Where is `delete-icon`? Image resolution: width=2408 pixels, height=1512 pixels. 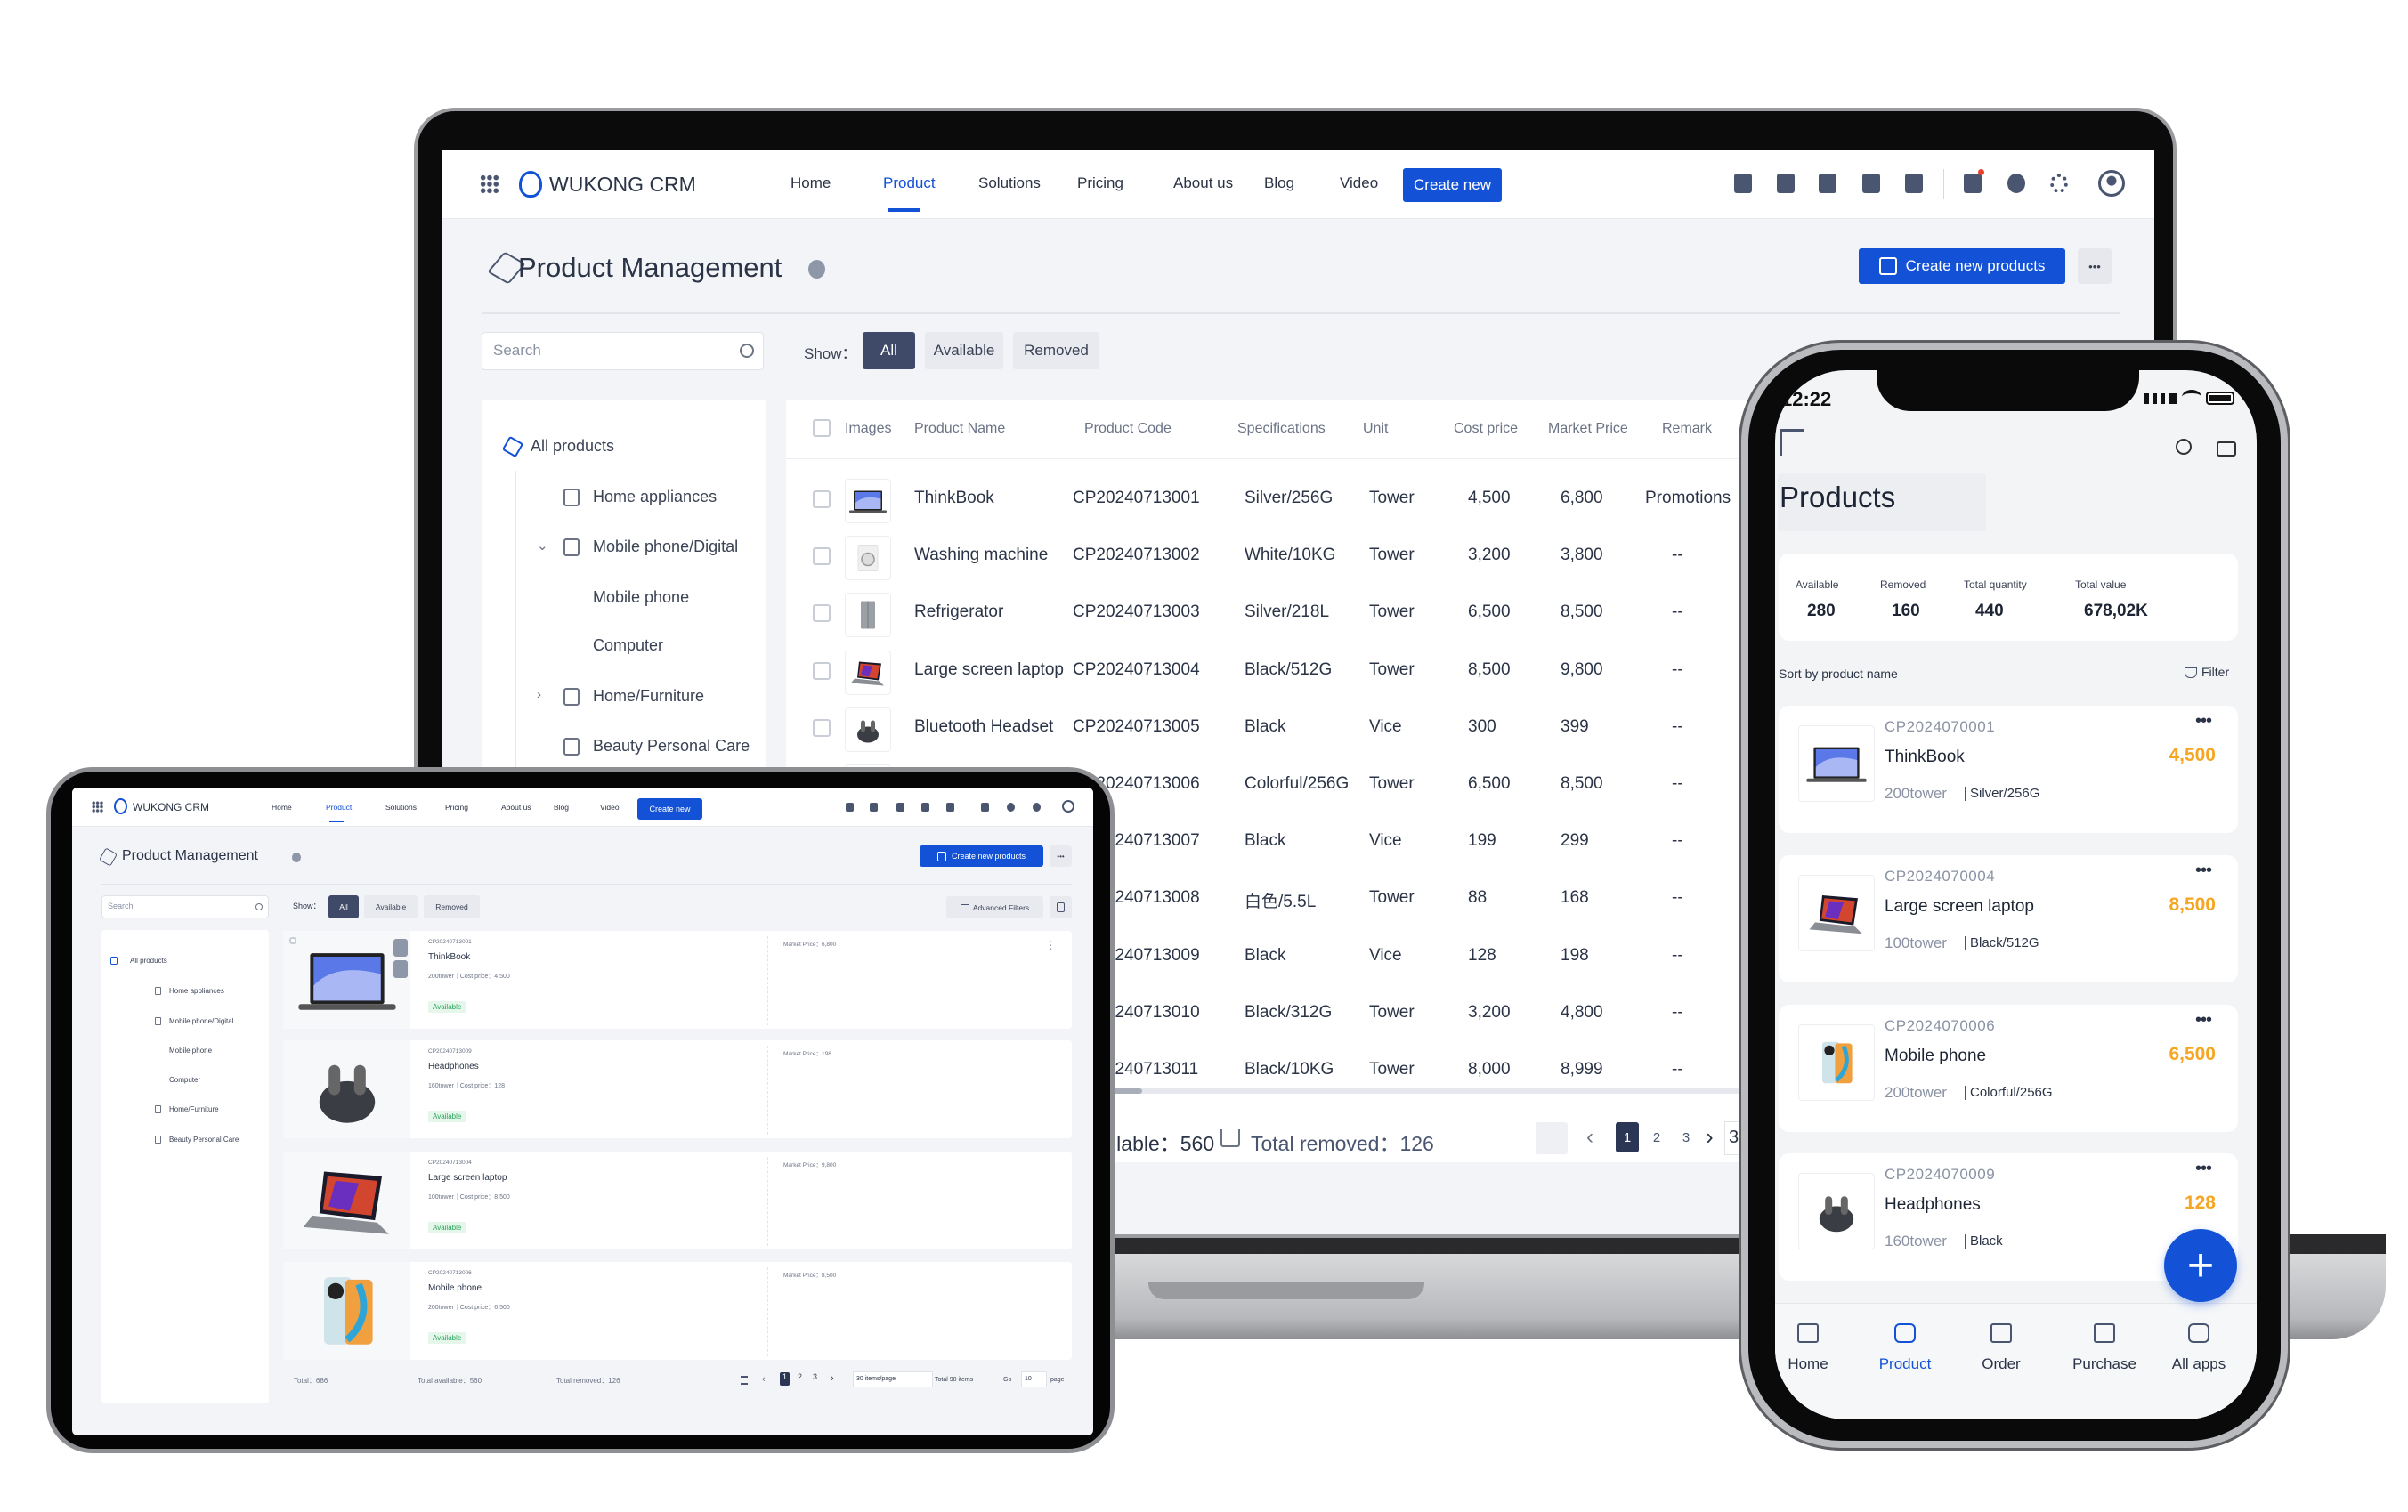
delete-icon is located at coordinates (400, 969).